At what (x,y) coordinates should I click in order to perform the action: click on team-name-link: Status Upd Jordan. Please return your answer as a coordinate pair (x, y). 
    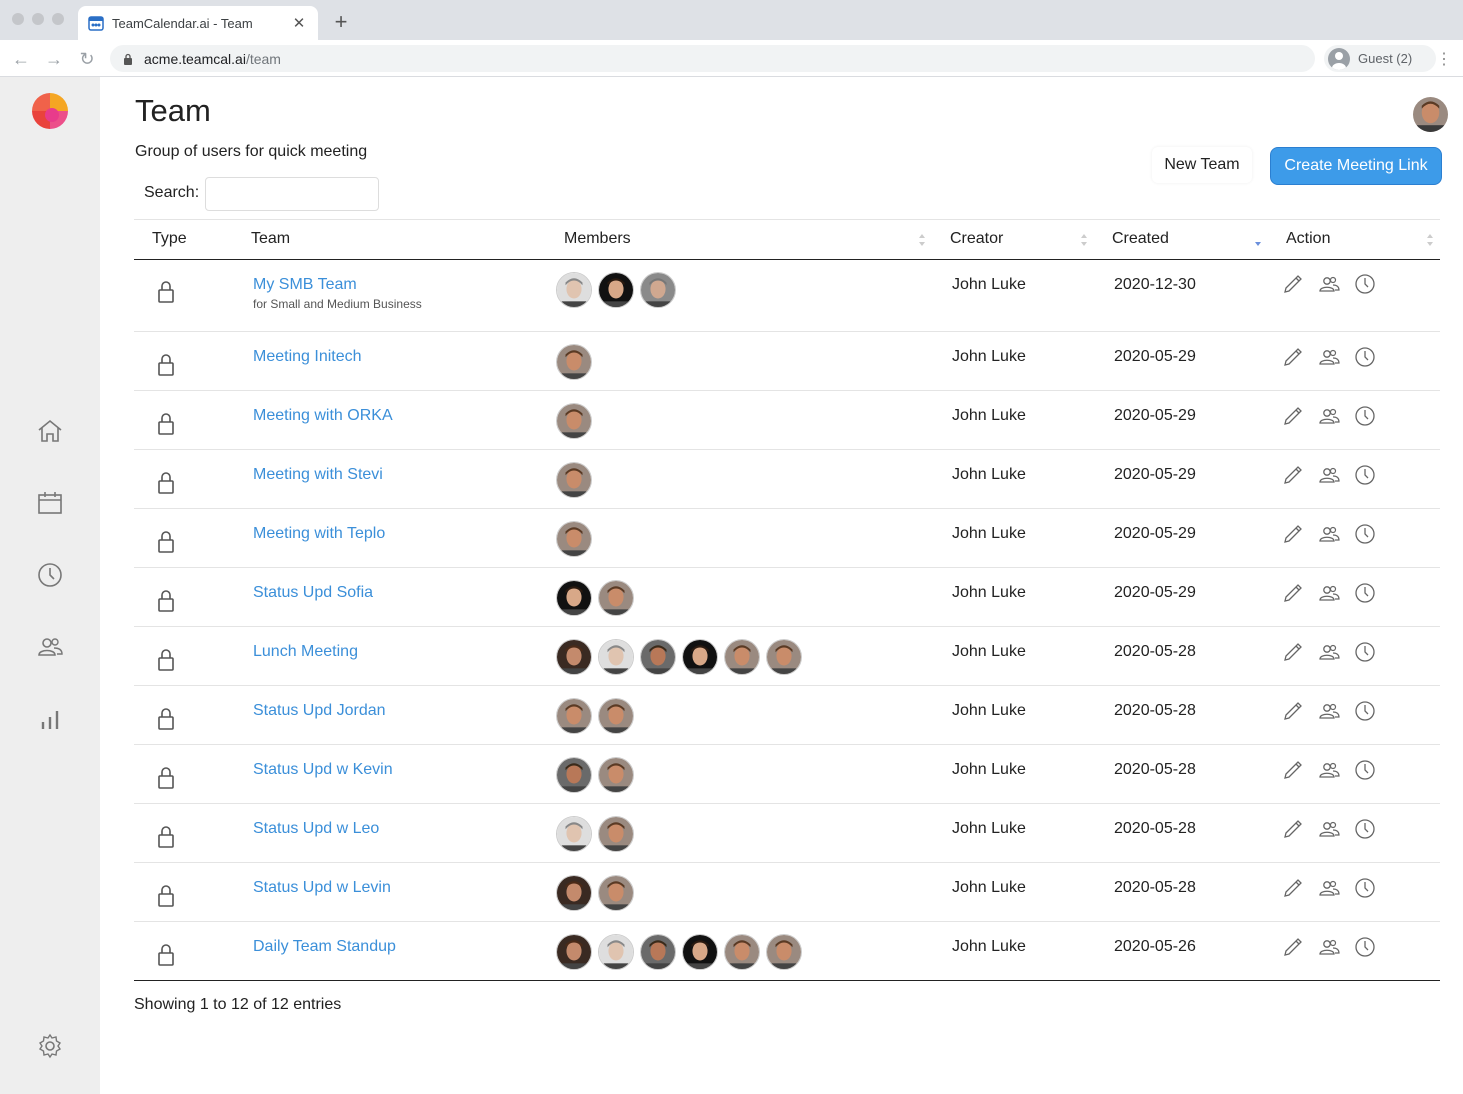
    Looking at the image, I should click on (319, 711).